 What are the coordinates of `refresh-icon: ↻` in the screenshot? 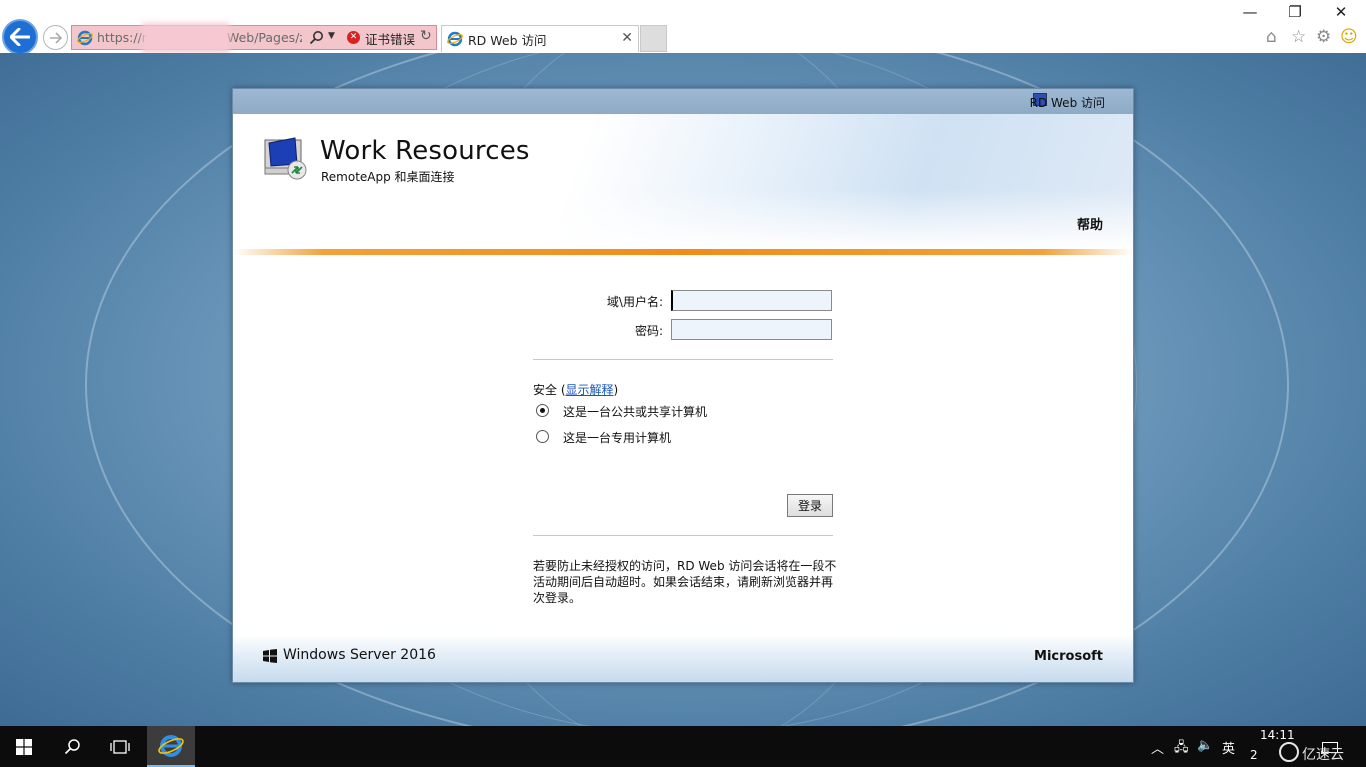 It's located at (426, 36).